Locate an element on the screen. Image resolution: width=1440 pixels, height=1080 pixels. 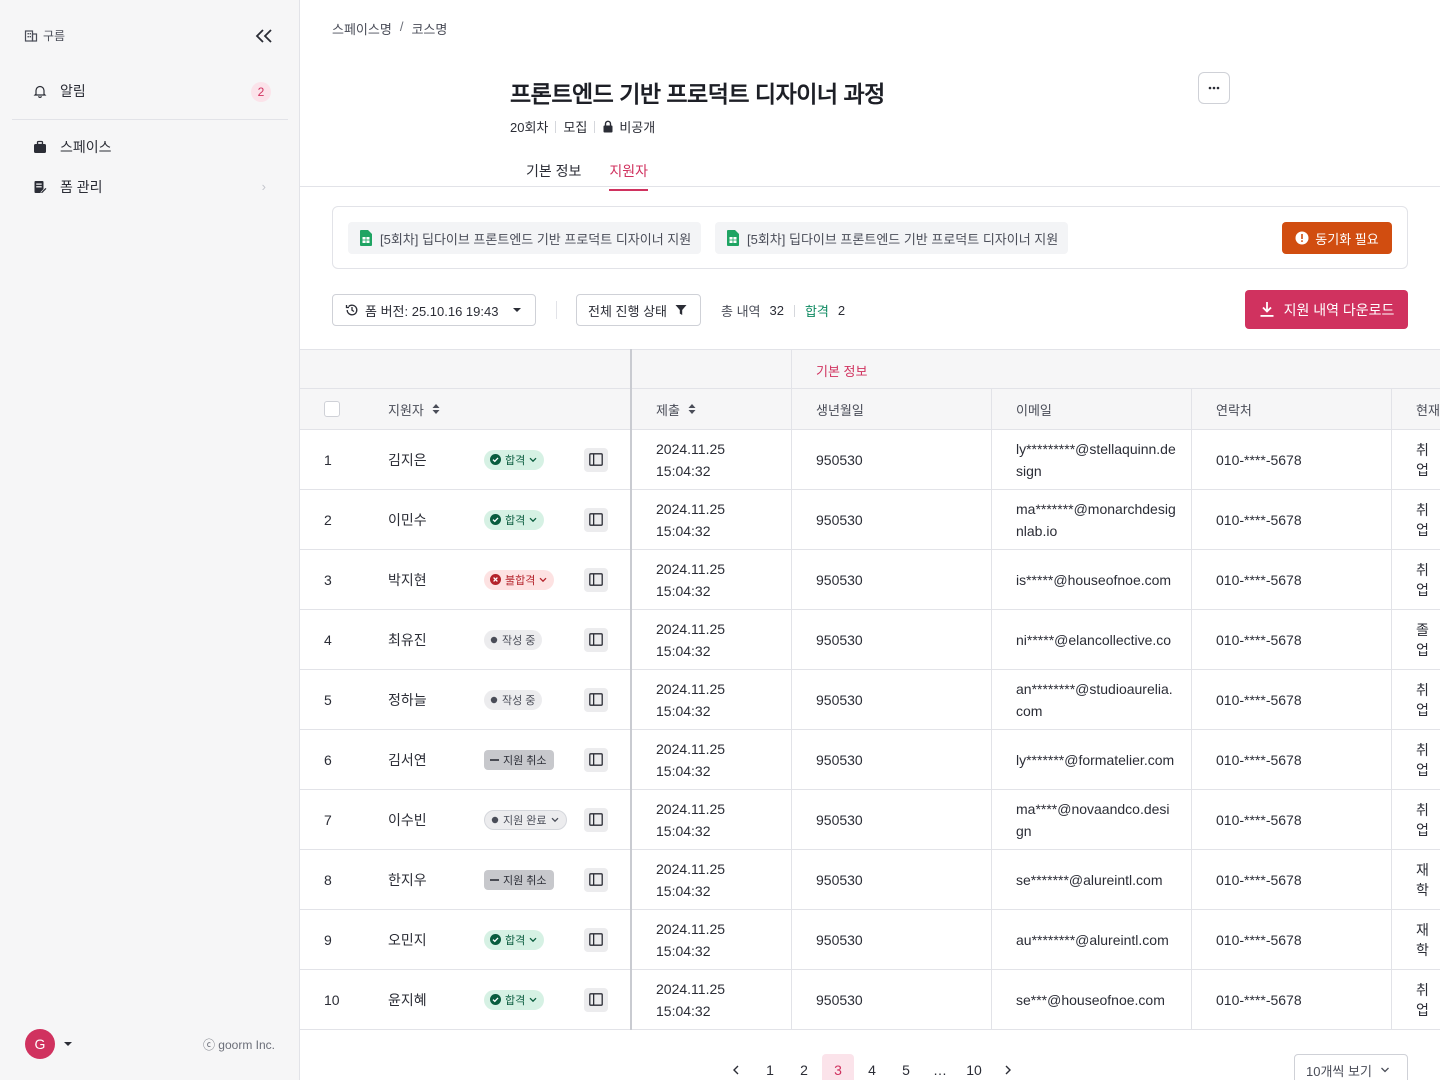
download-applications-button: 지원 내역 다운로드 is located at coordinates (1326, 309).